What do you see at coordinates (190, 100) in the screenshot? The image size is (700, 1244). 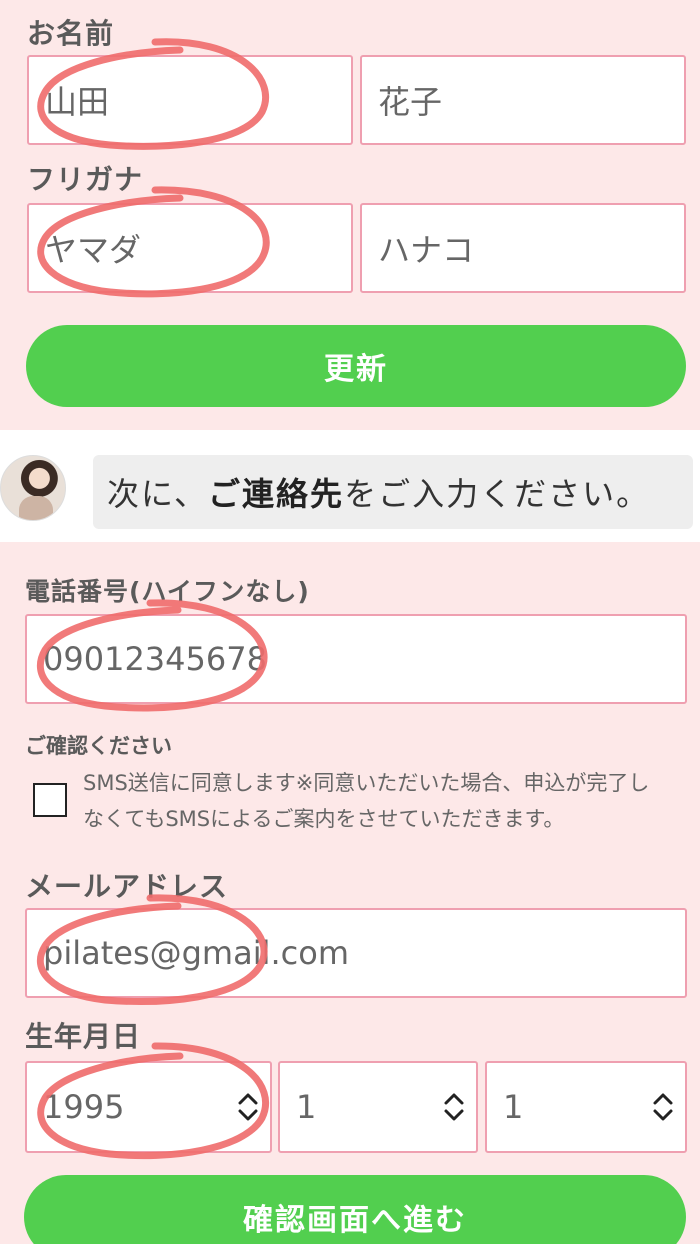 I see `last-name-input: 山田` at bounding box center [190, 100].